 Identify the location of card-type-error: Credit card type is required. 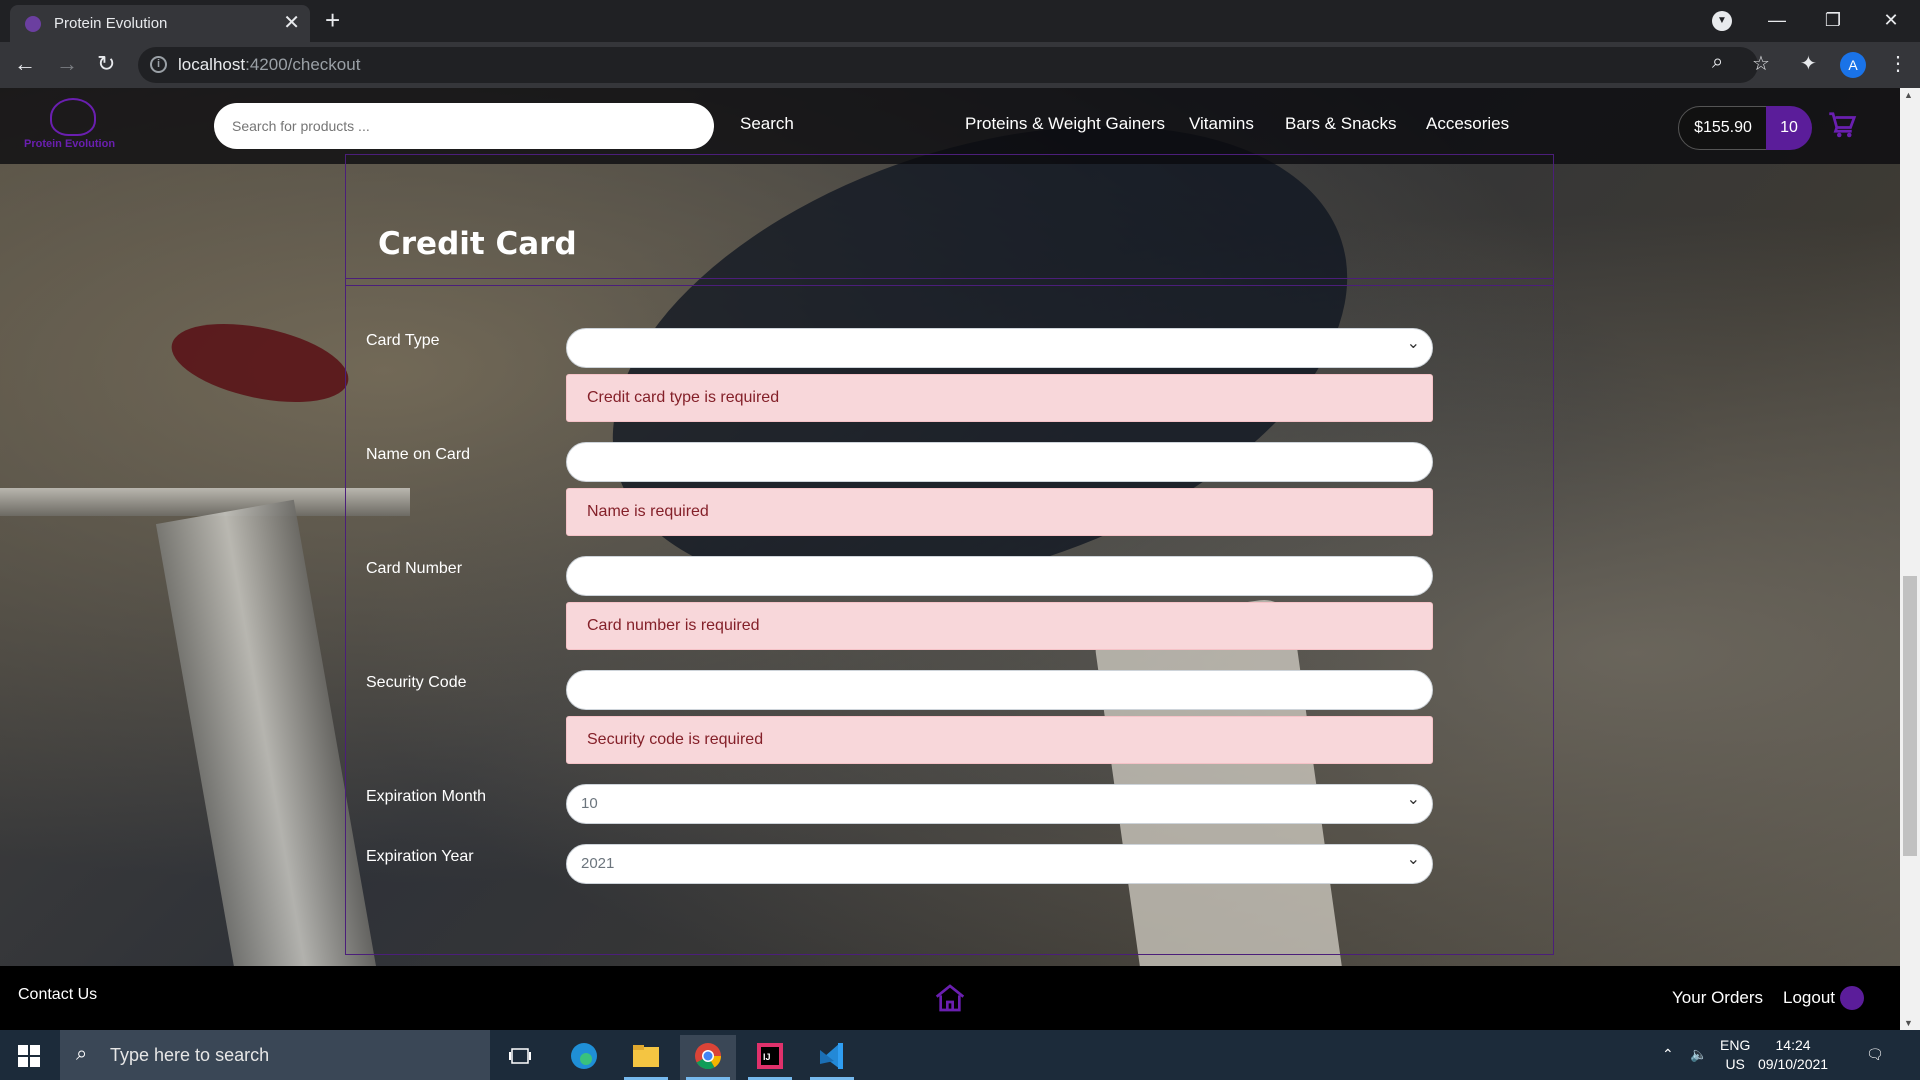
(999, 398).